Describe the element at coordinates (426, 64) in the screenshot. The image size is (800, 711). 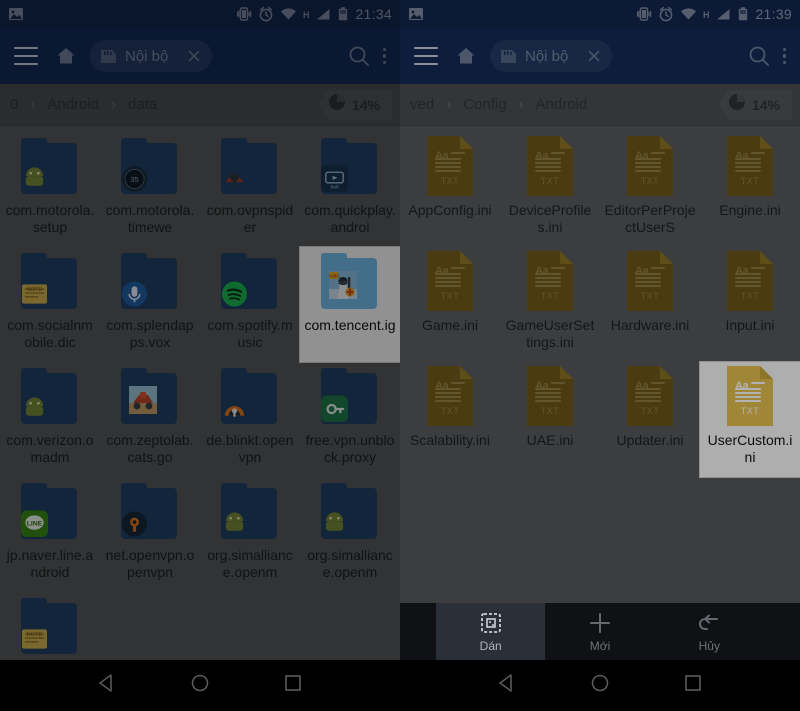
I see `hamburger-bar` at that location.